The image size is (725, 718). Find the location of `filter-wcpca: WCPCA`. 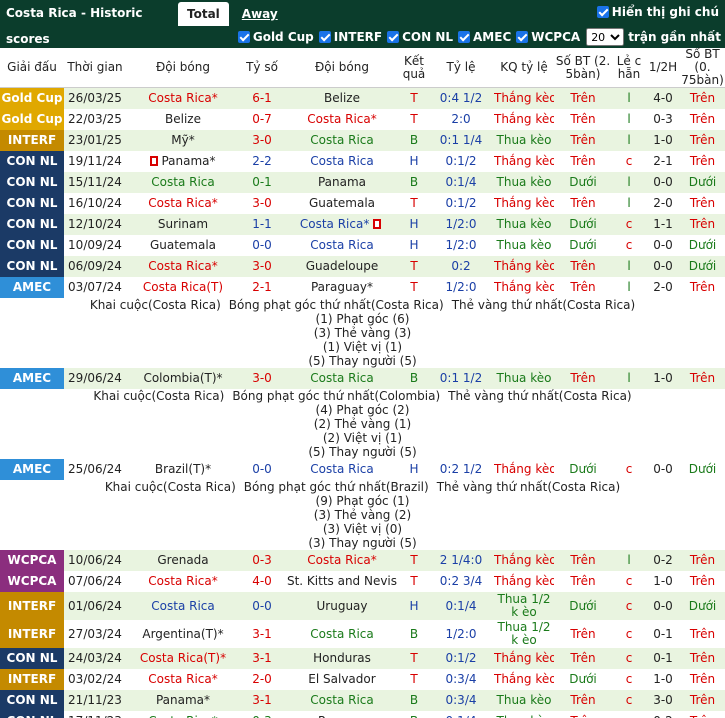

filter-wcpca: WCPCA is located at coordinates (548, 37).